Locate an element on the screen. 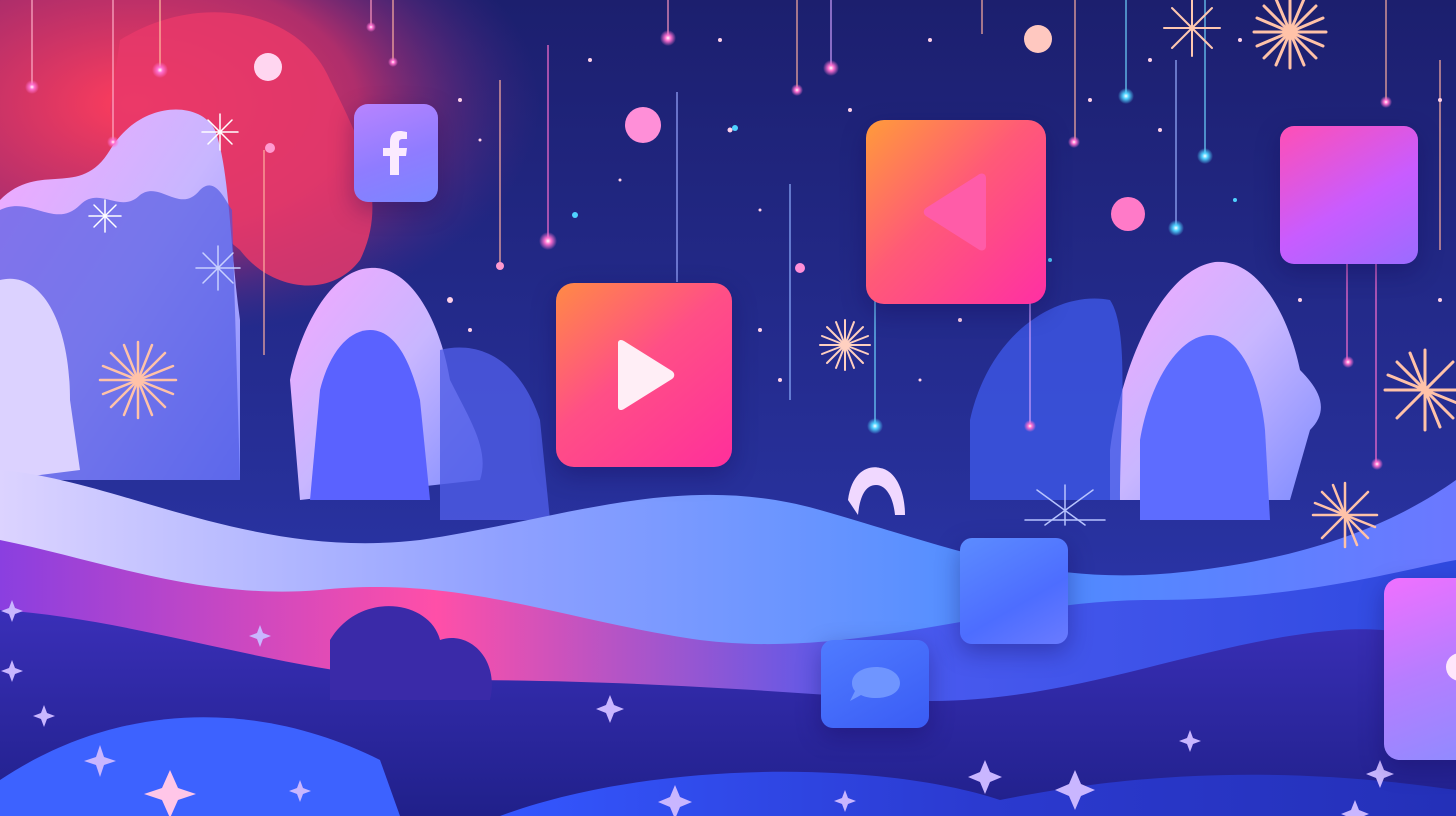 This screenshot has width=1456, height=816. facebook-tile is located at coordinates (396, 153).